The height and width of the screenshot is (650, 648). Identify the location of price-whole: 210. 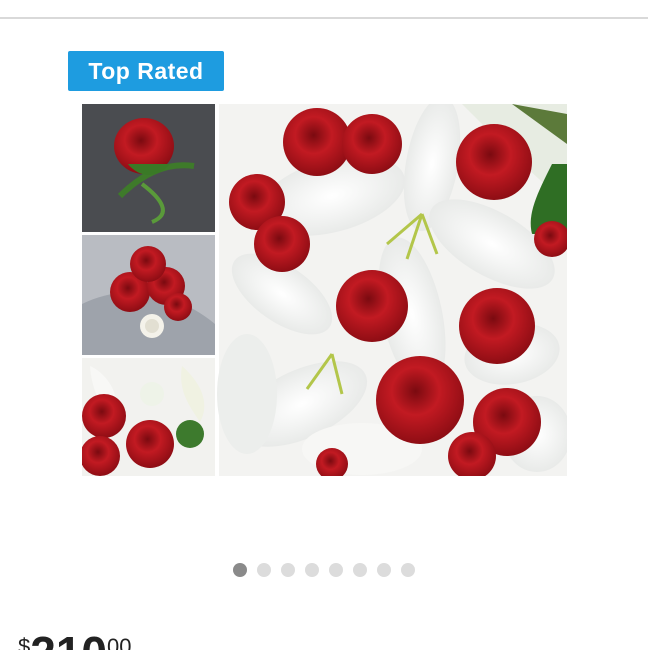
(68, 640).